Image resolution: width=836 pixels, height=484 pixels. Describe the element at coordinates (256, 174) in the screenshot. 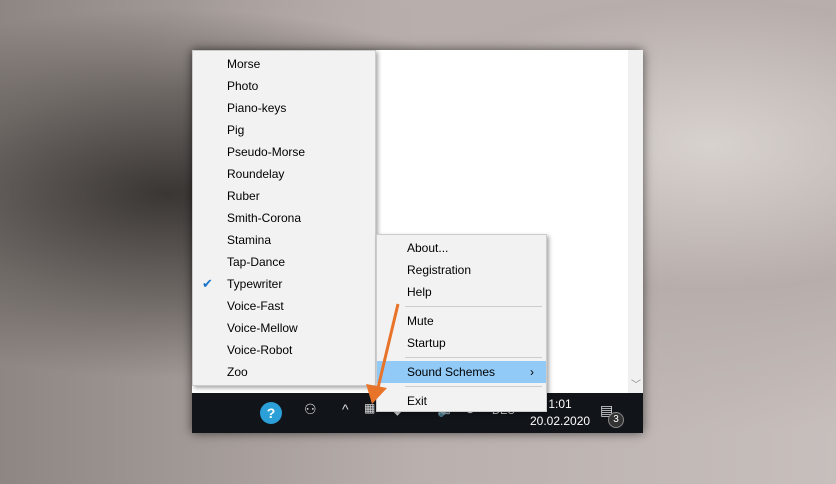

I see `scheme-label: Roundelay` at that location.